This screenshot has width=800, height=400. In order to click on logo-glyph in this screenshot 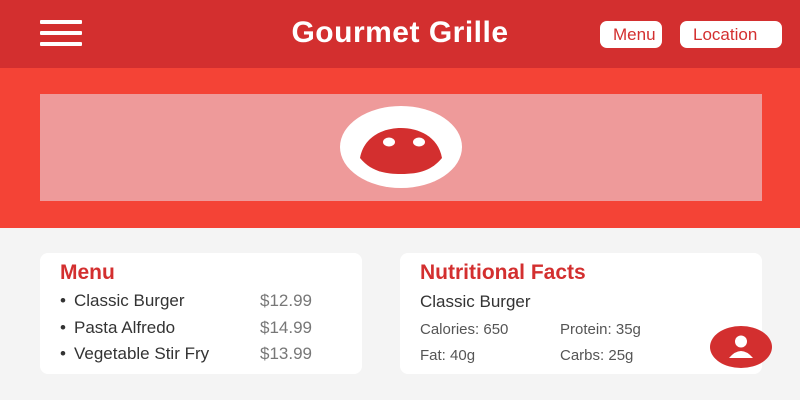, I will do `click(401, 151)`.